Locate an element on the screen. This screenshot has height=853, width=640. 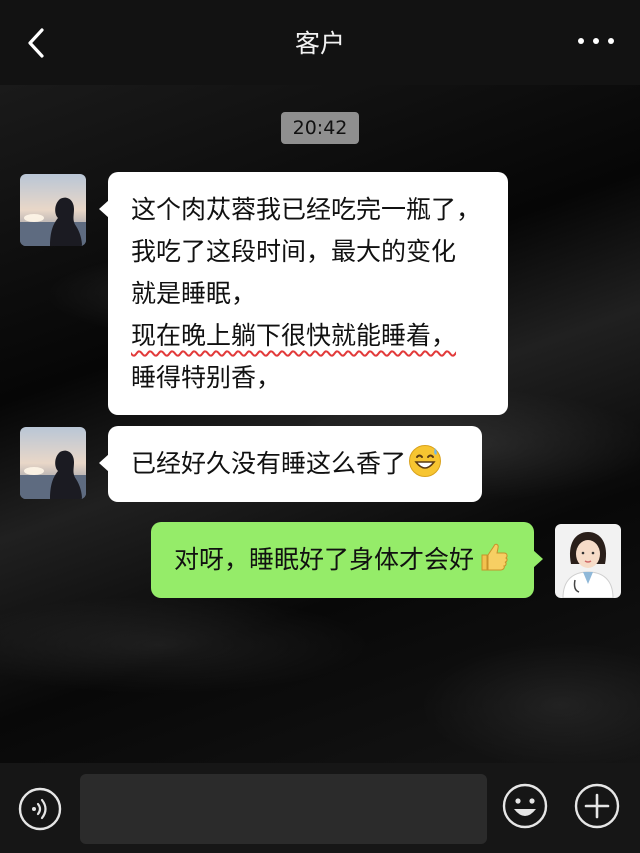
more-dots-icon is located at coordinates (596, 41).